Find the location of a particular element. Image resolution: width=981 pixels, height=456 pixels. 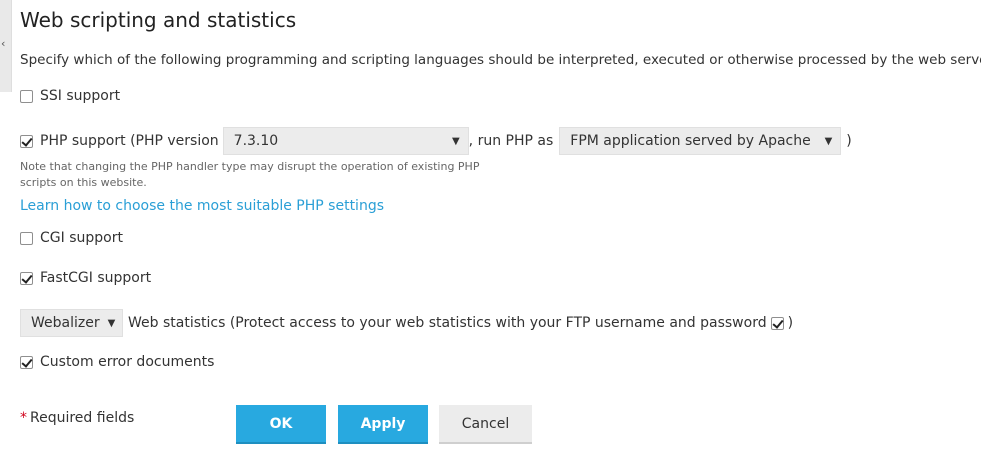

custom-error-documents-row: Custom error documents is located at coordinates (117, 362).